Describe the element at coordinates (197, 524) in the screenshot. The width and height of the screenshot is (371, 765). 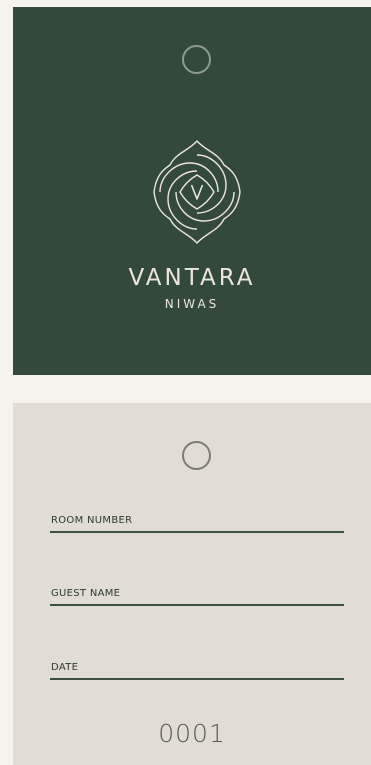
I see `room-number-field: ROOM NUMBER` at that location.